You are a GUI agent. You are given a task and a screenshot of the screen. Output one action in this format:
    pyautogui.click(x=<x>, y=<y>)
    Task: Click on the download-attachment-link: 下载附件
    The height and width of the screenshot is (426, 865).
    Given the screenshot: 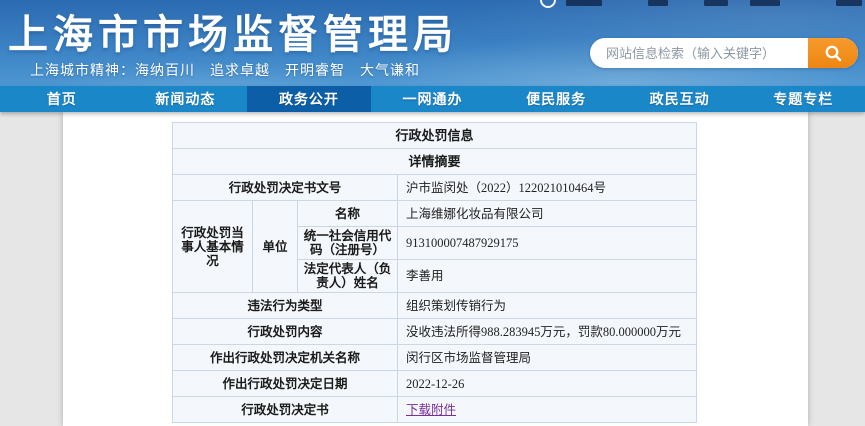 What is the action you would take?
    pyautogui.click(x=431, y=410)
    